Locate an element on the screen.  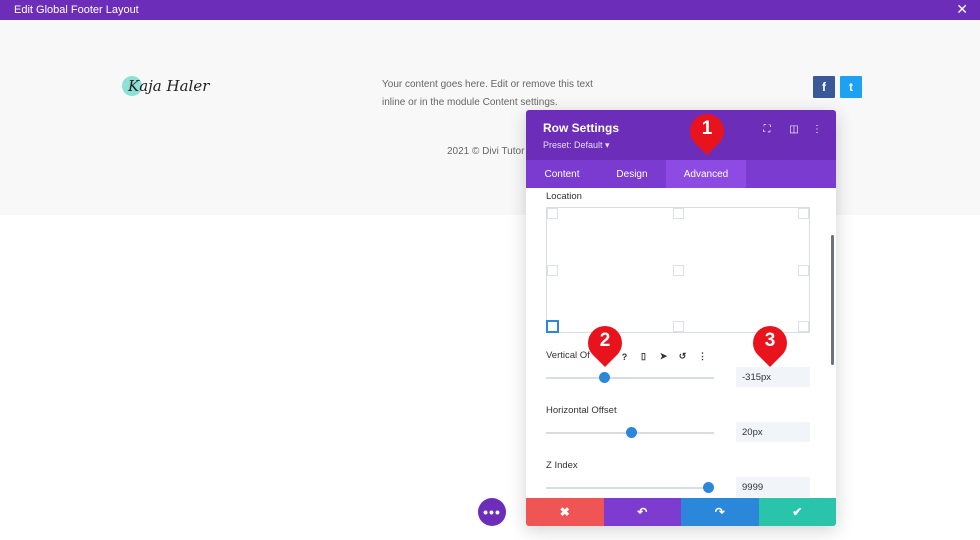
location-middle-right is located at coordinates (803, 270).